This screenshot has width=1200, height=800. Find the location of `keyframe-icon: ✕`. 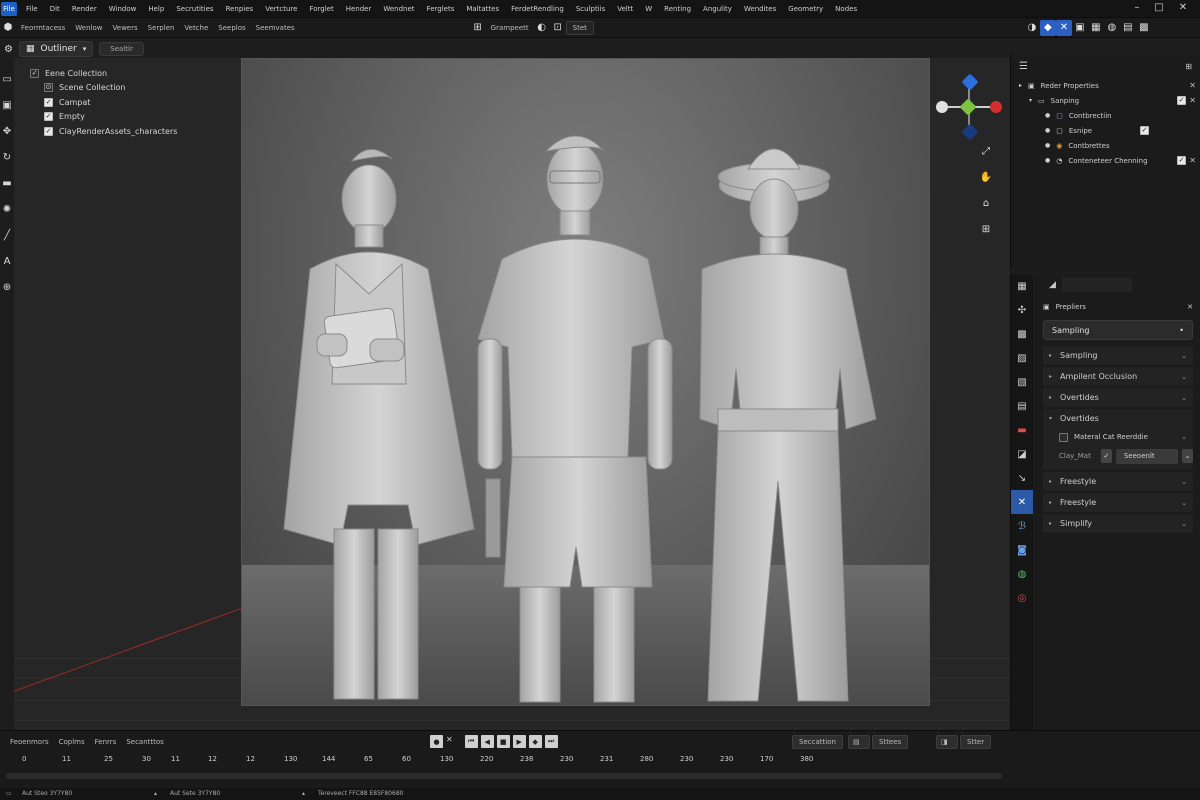

keyframe-icon: ✕ is located at coordinates (449, 741).